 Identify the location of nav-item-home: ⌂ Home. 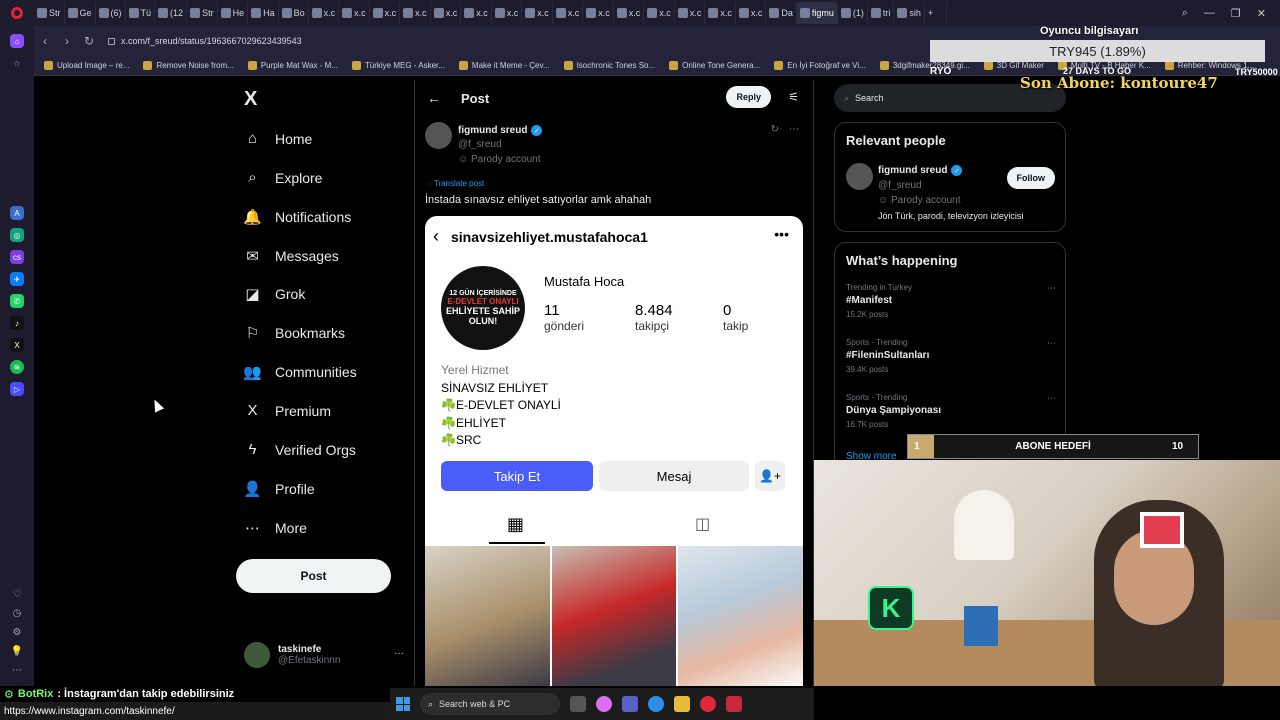
(278, 138).